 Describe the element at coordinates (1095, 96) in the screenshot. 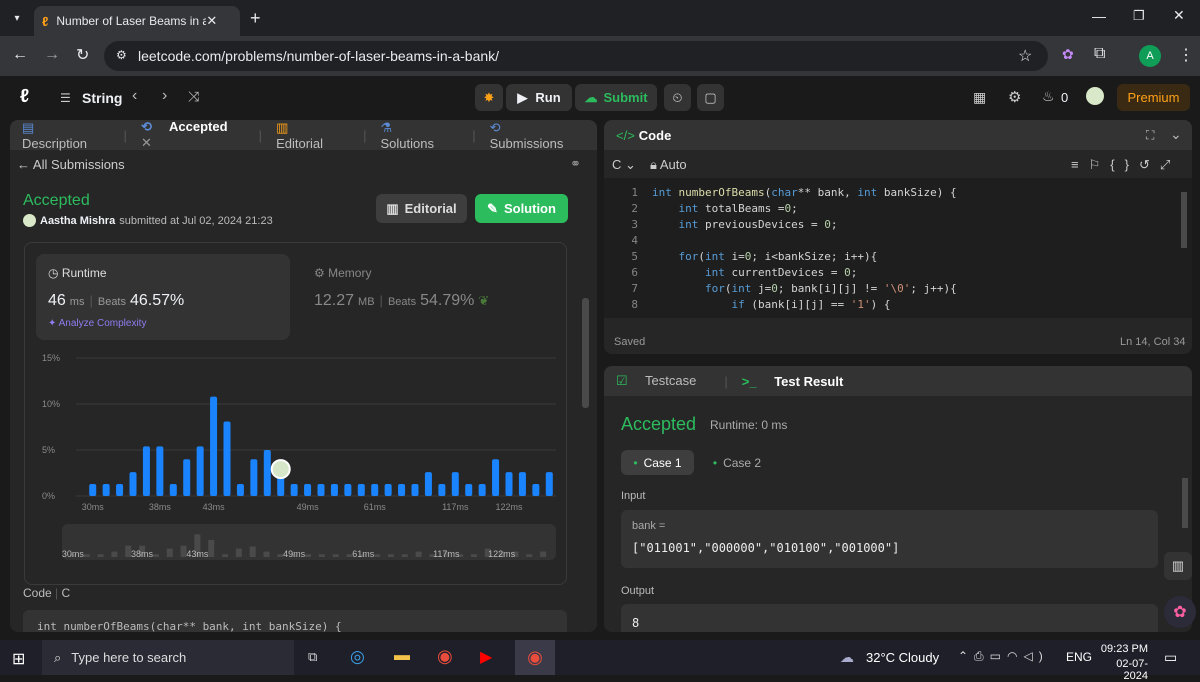

I see `user-avatar` at that location.